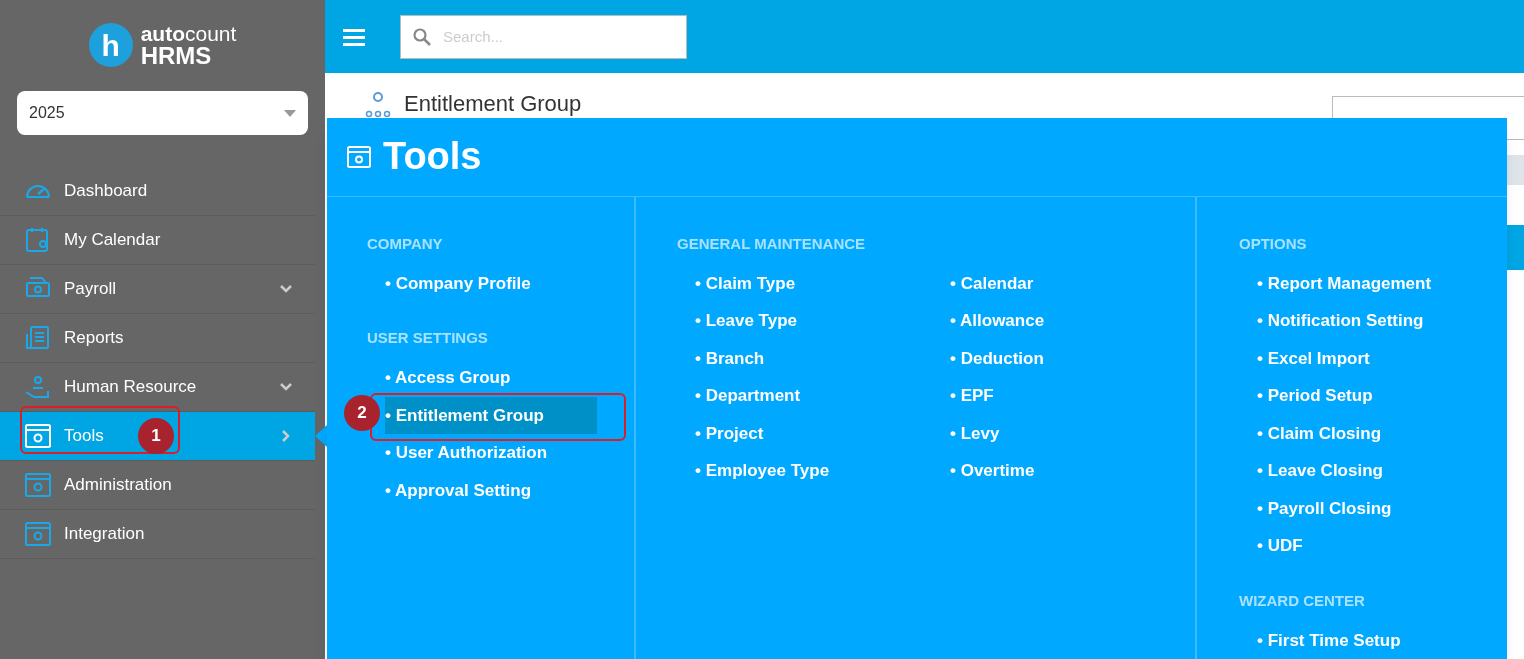  What do you see at coordinates (448, 378) in the screenshot?
I see `menu-link: • Access Group` at bounding box center [448, 378].